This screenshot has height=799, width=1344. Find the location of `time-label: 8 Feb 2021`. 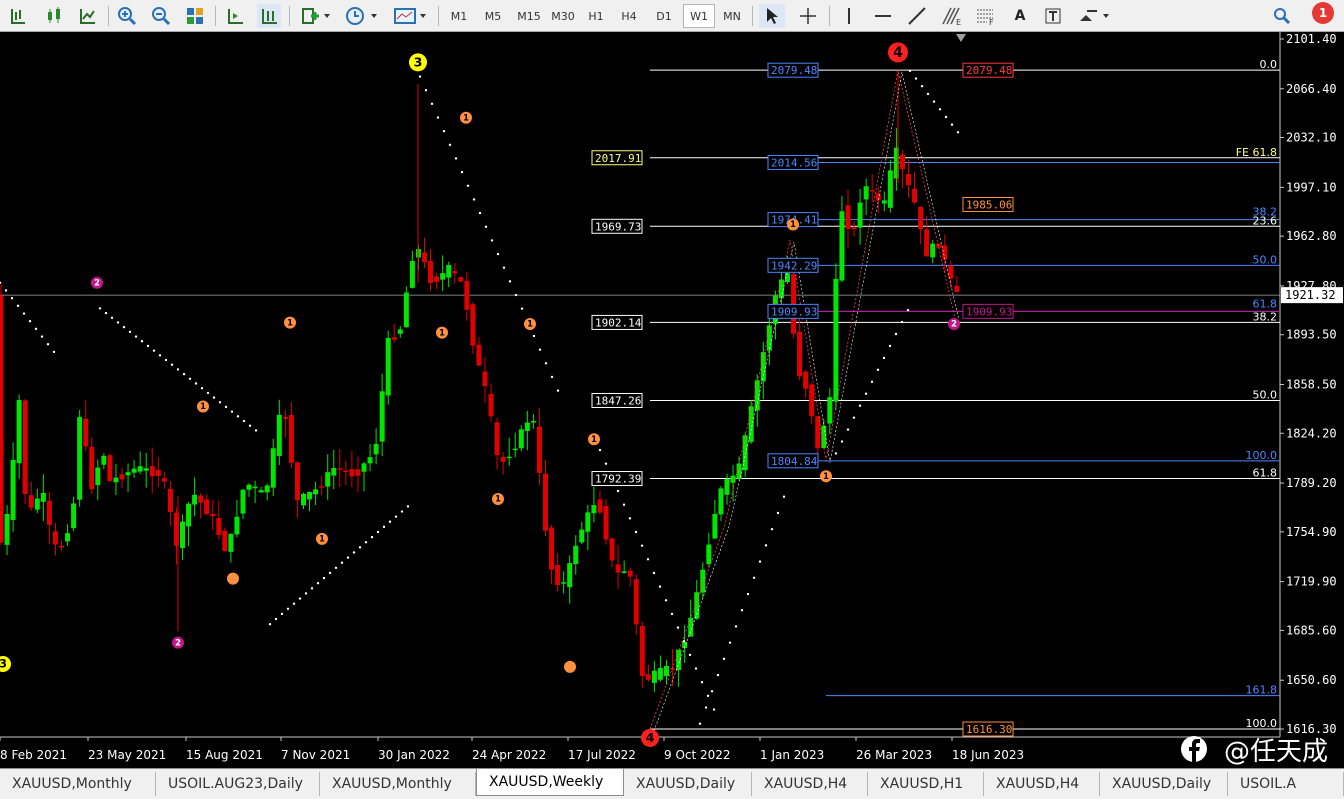

time-label: 8 Feb 2021 is located at coordinates (33, 755).